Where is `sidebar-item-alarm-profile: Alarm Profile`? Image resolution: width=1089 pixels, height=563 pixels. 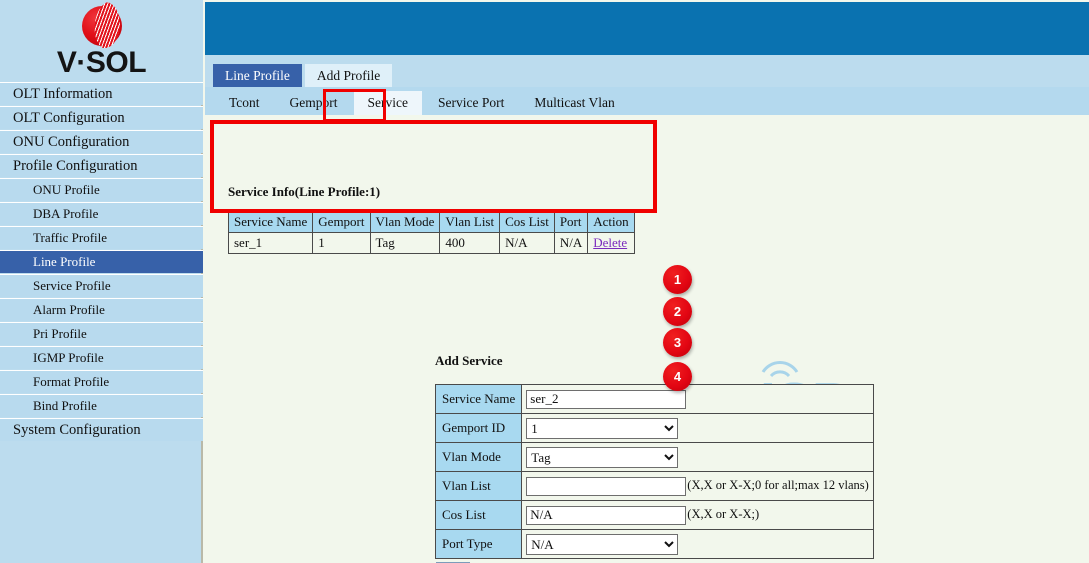
sidebar-item-alarm-profile: Alarm Profile is located at coordinates (101, 309).